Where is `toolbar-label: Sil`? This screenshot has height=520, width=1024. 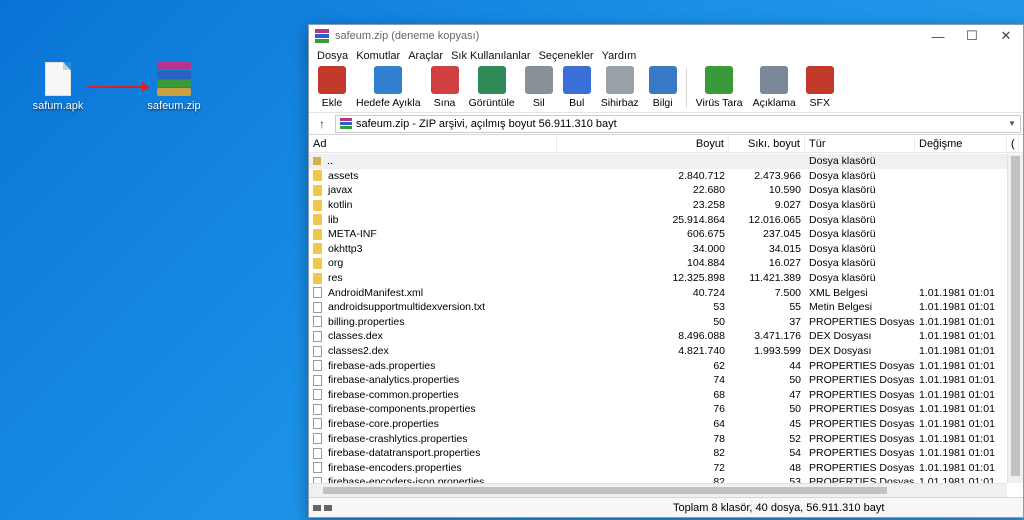 toolbar-label: Sil is located at coordinates (538, 103).